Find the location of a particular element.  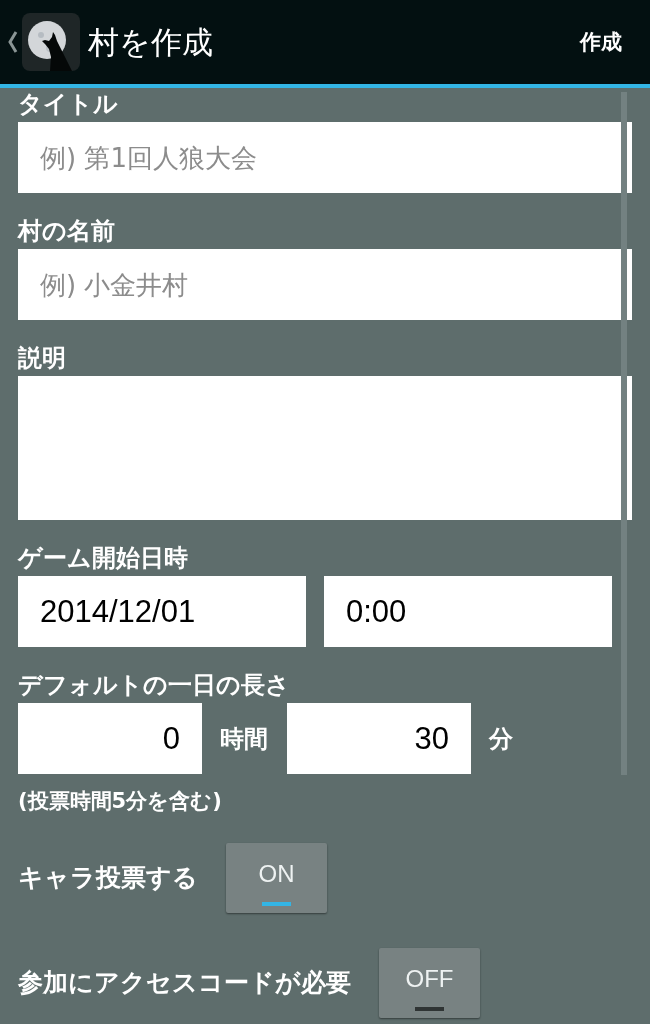

toggle-button: ON is located at coordinates (276, 878).